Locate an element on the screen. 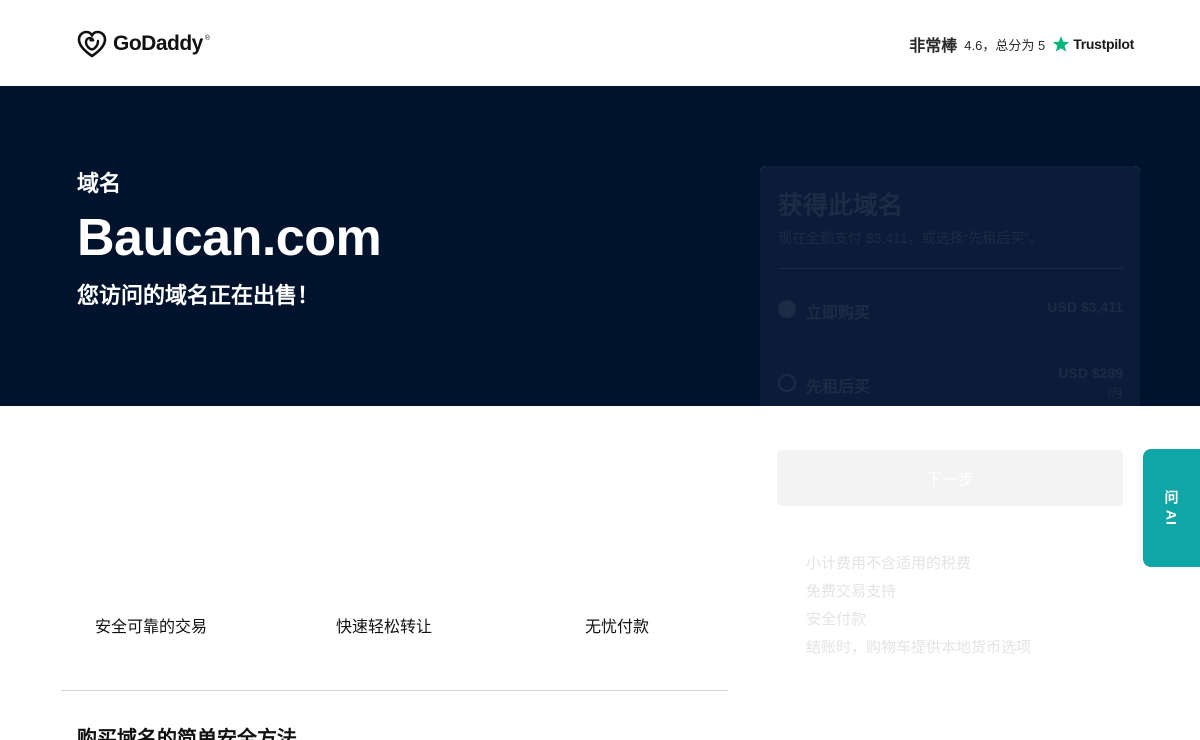 The width and height of the screenshot is (1200, 740). ask-ai-label: 问 AI is located at coordinates (1171, 508).